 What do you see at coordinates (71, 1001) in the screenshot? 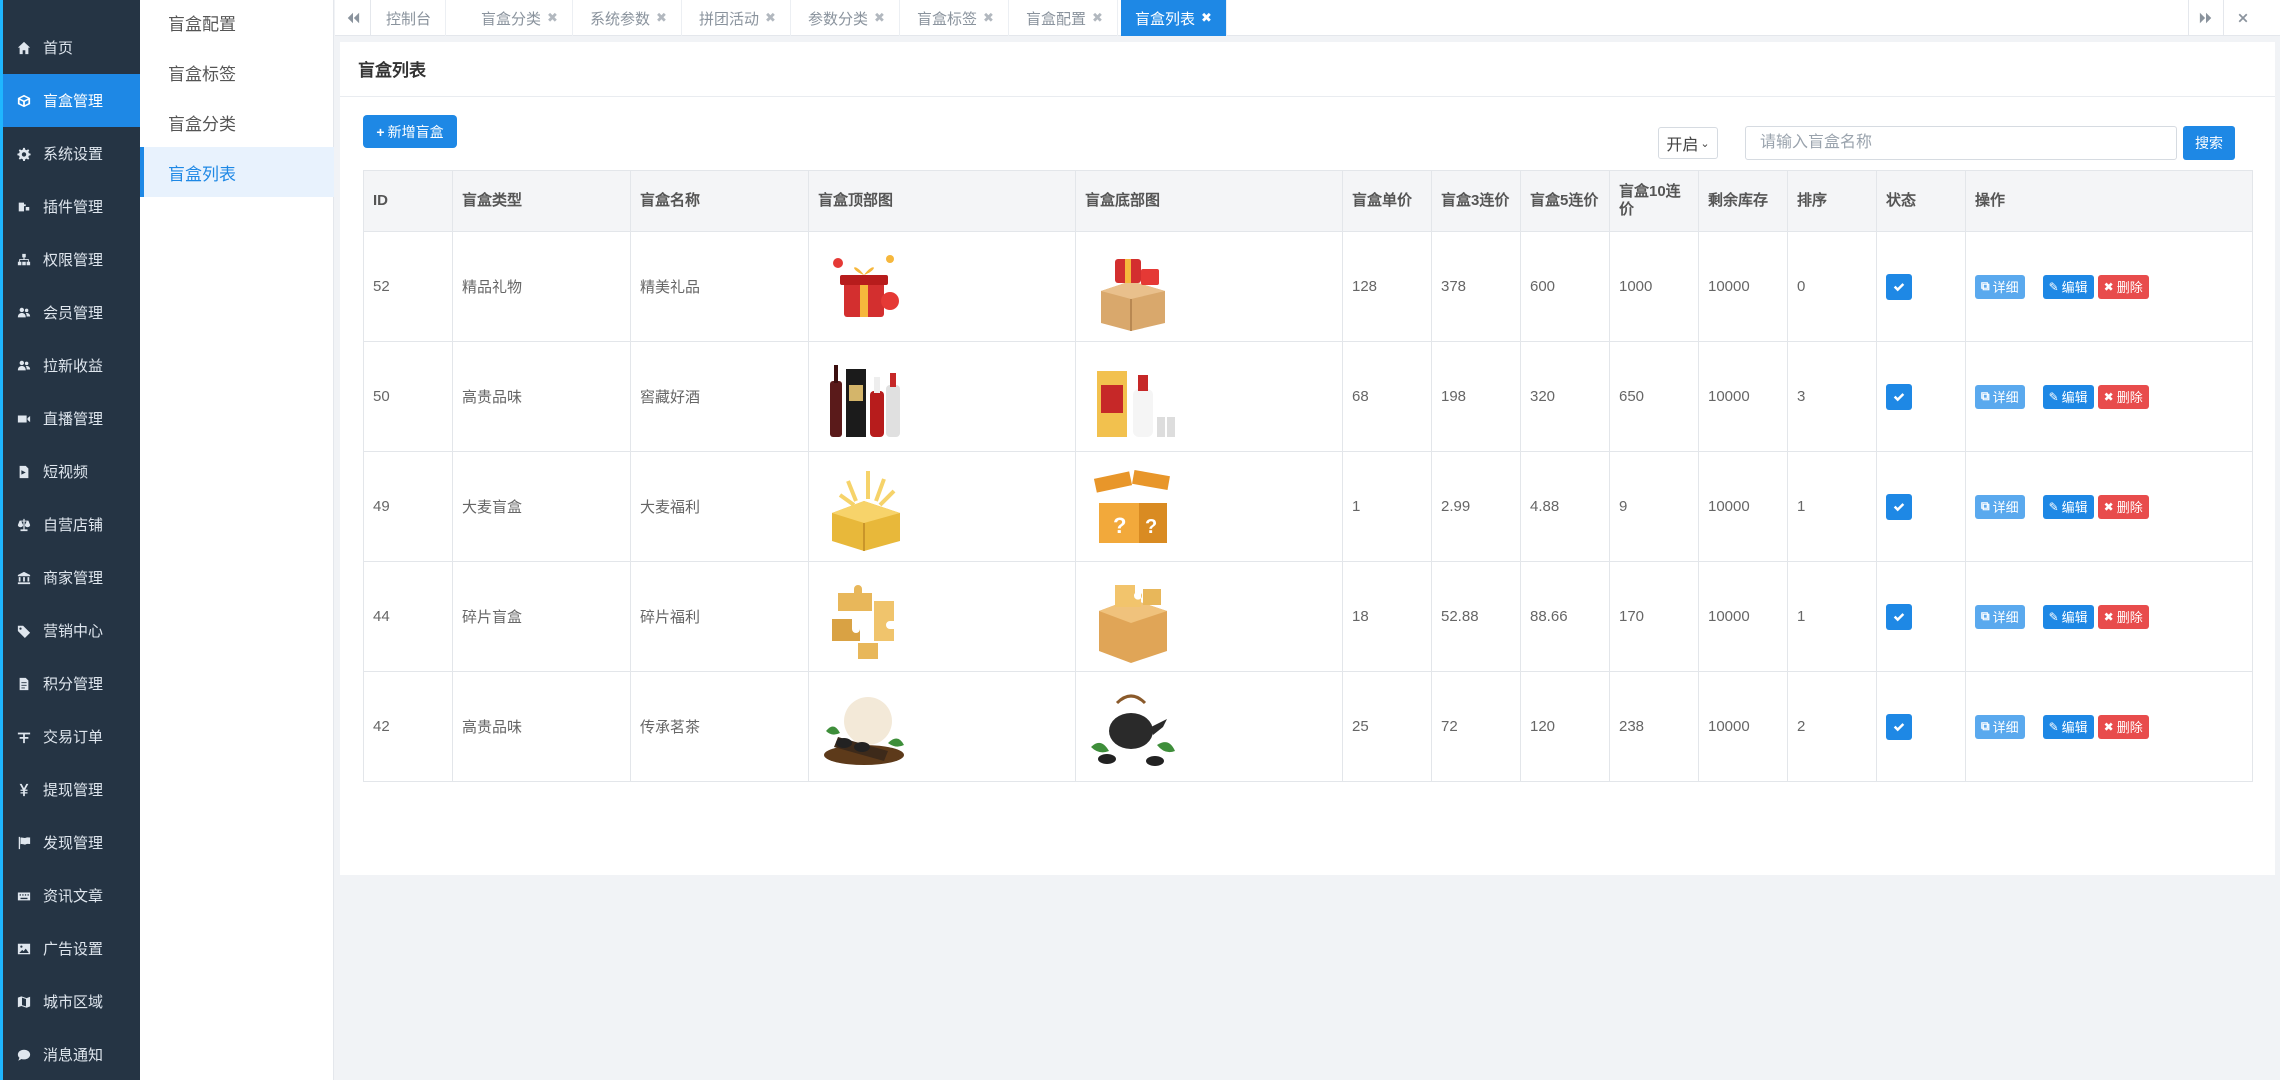
I see `sidebar-item-18: 城市区域` at bounding box center [71, 1001].